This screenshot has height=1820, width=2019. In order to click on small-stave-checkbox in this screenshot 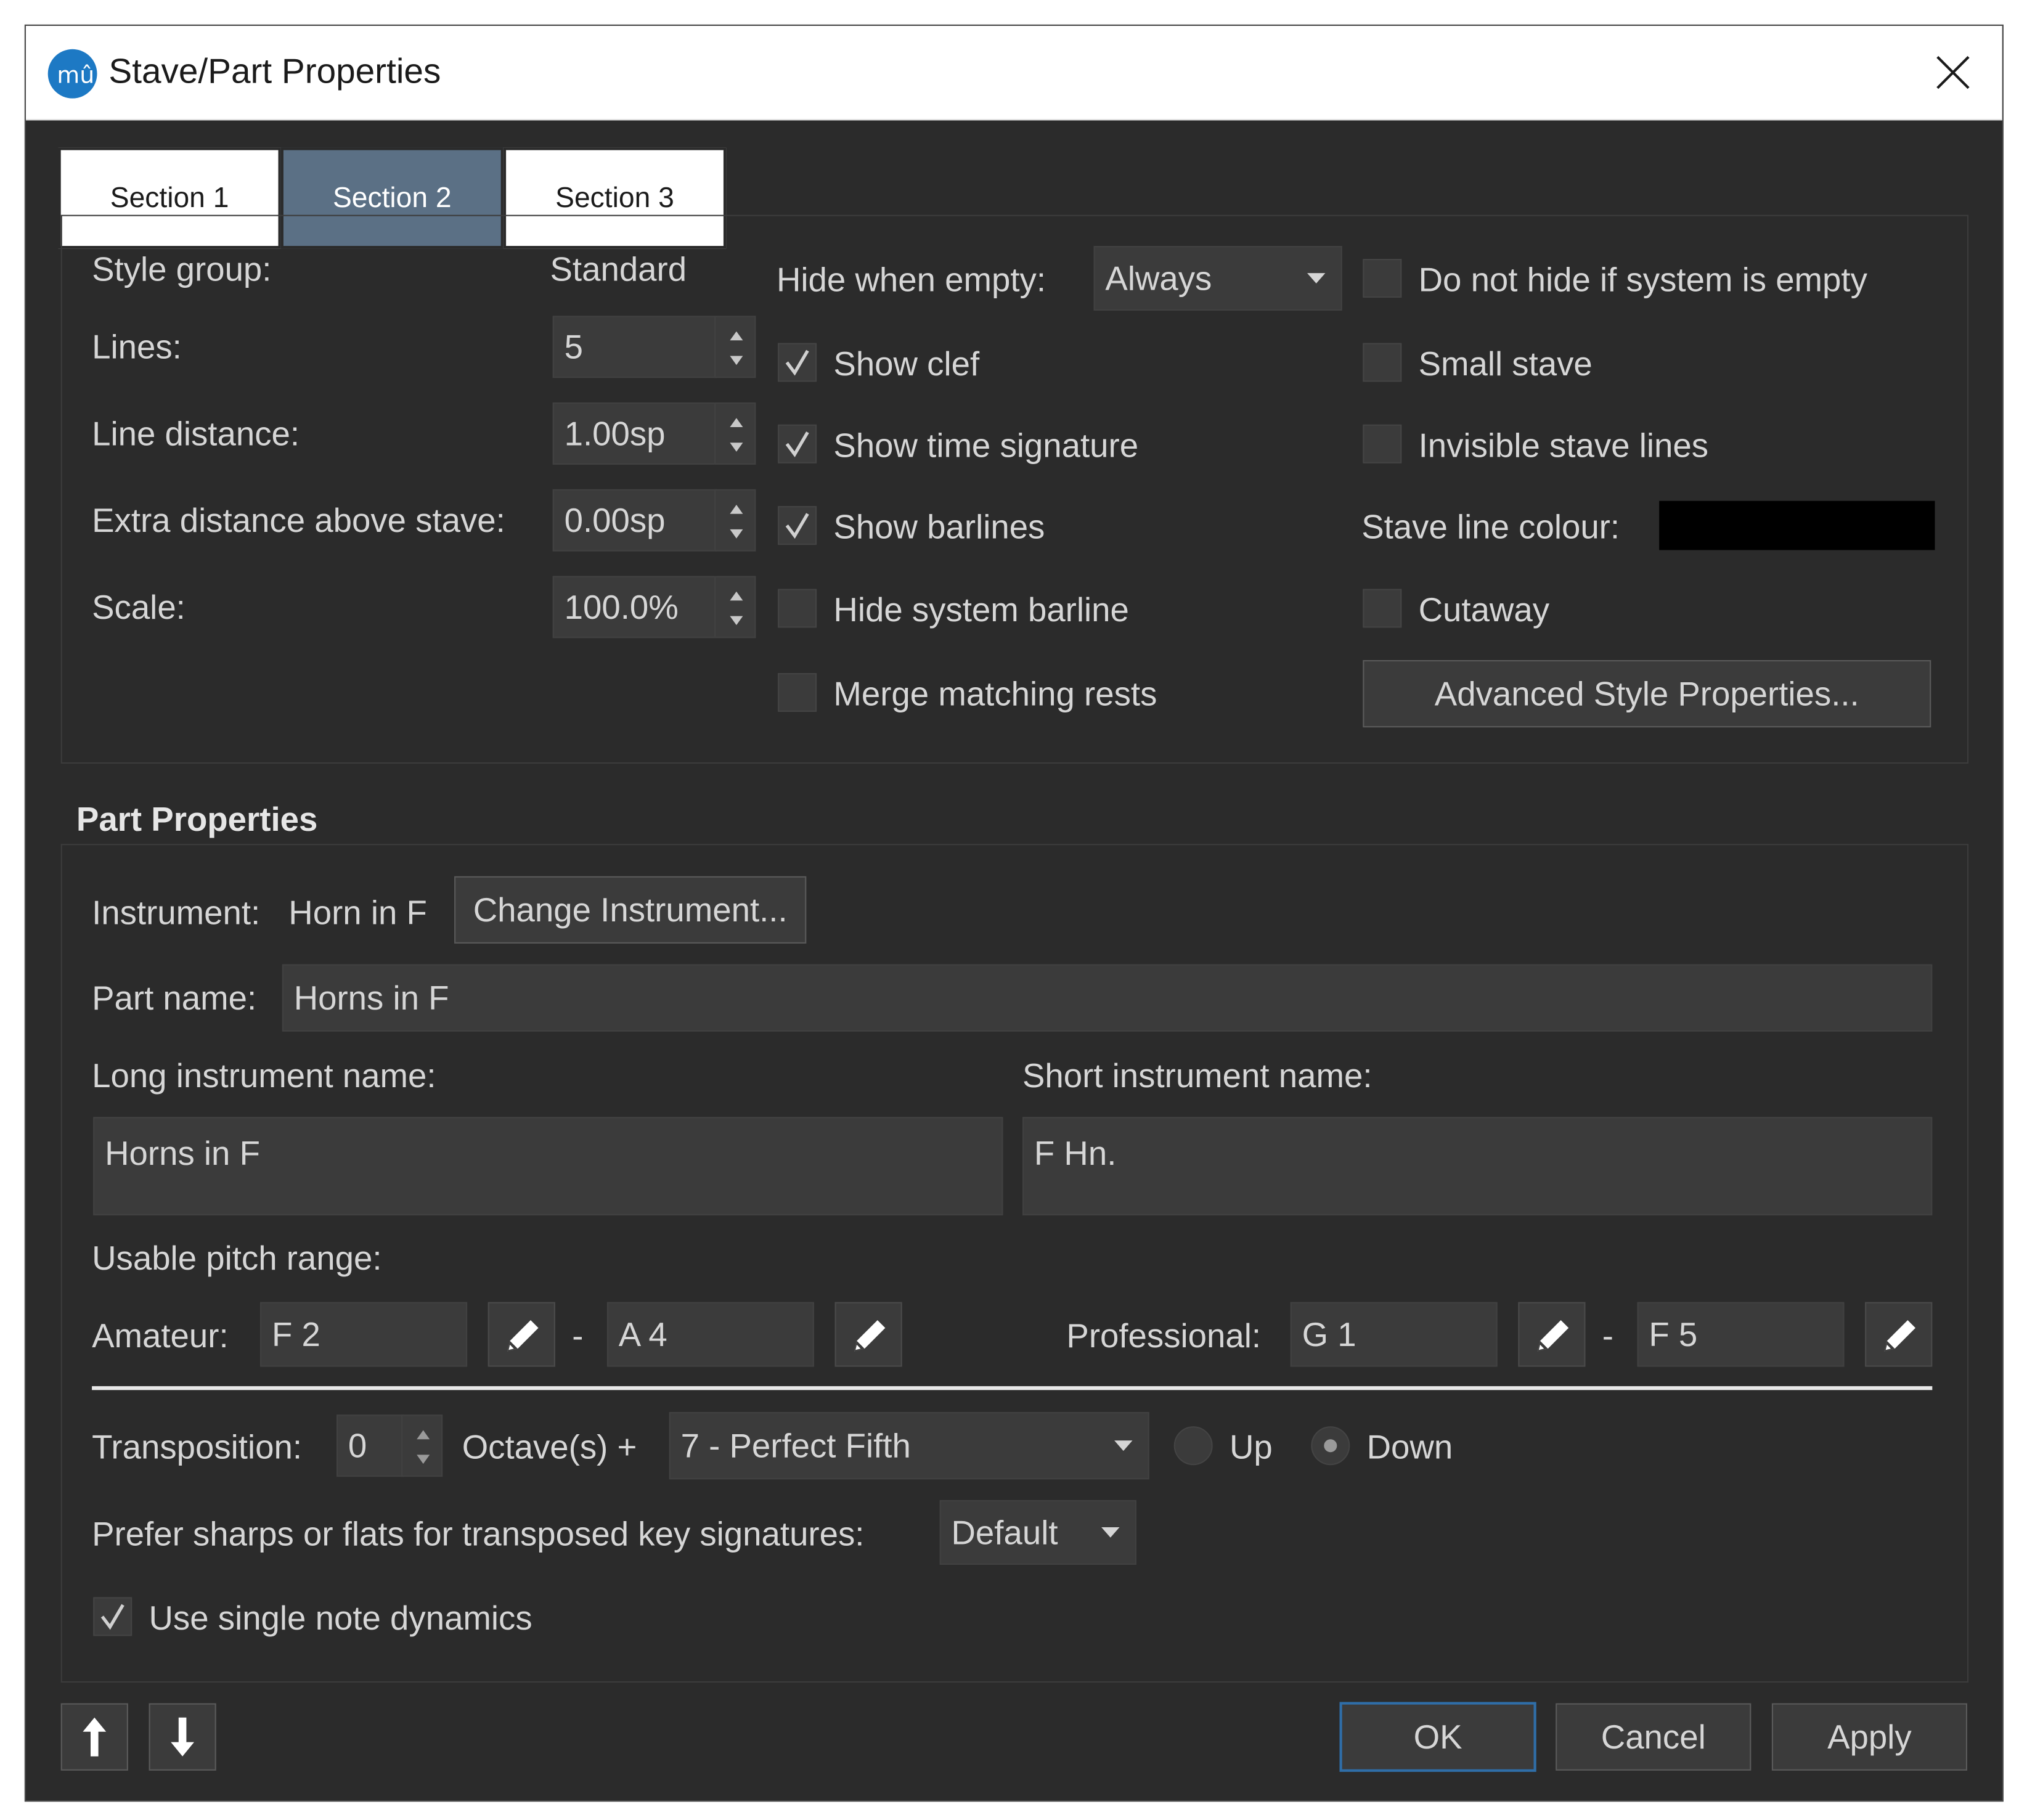, I will do `click(1383, 362)`.